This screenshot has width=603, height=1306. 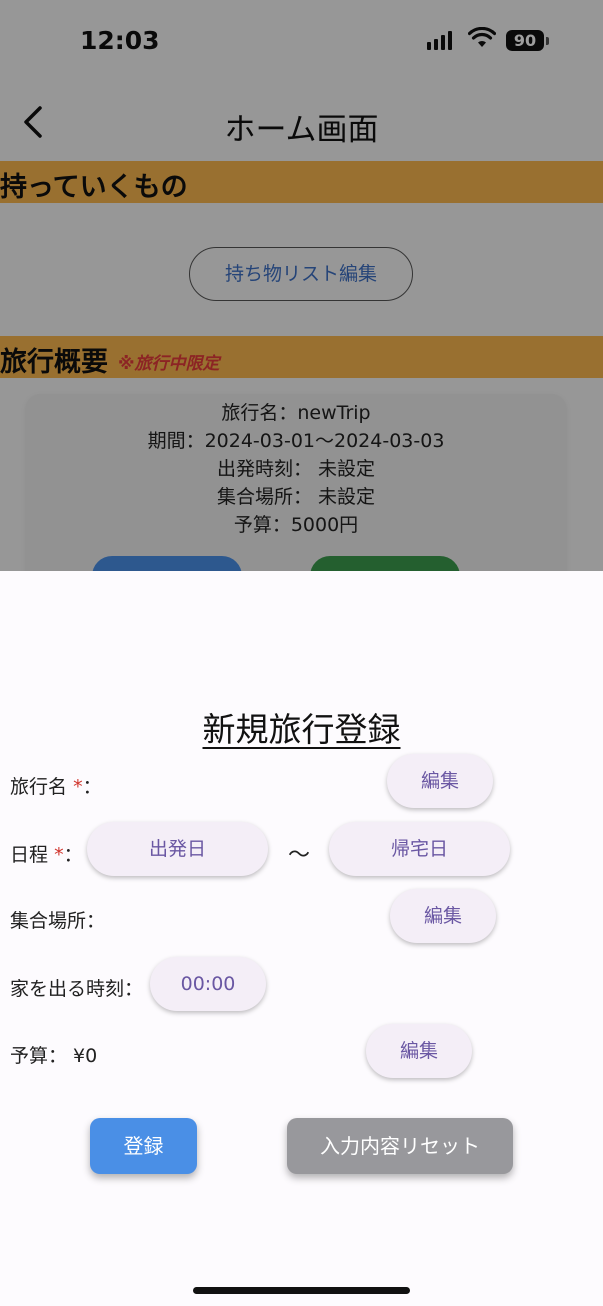 What do you see at coordinates (58, 921) in the screenshot?
I see `meeting-place-label: 集合場所：` at bounding box center [58, 921].